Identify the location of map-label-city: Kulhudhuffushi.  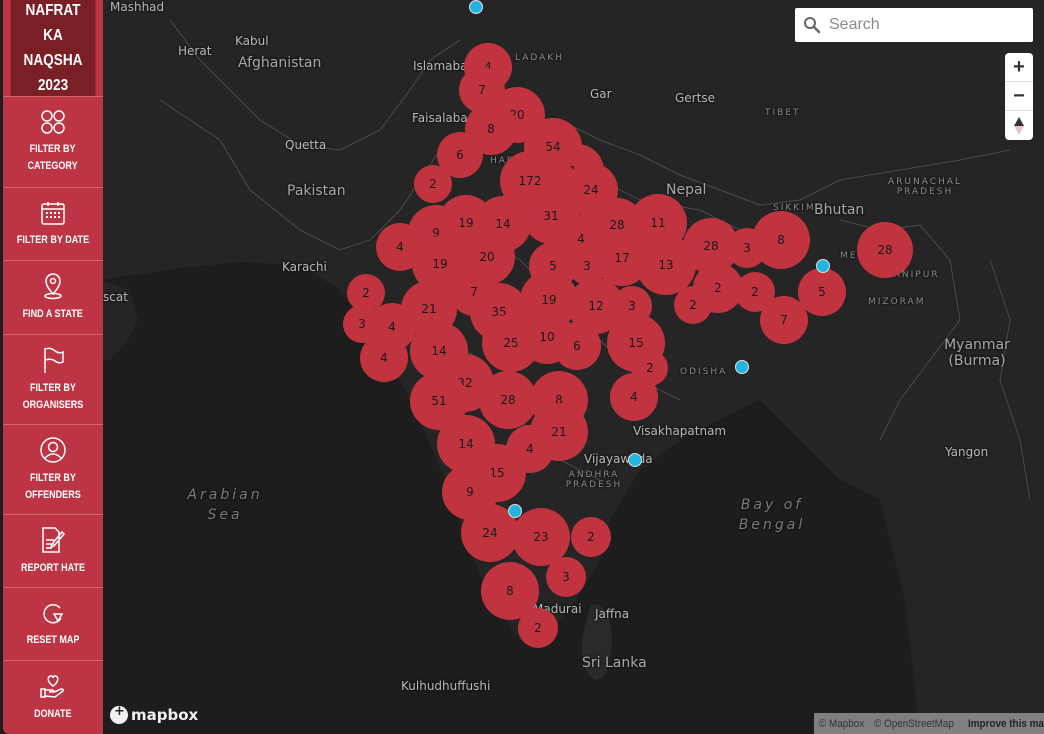
(446, 686).